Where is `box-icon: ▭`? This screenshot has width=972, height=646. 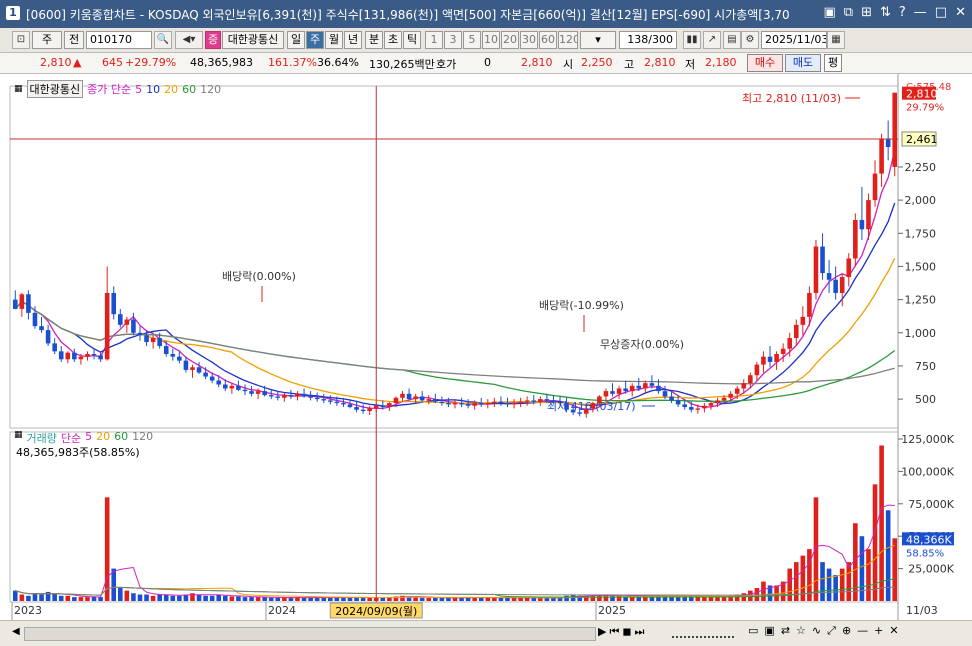
box-icon: ▭ is located at coordinates (753, 631).